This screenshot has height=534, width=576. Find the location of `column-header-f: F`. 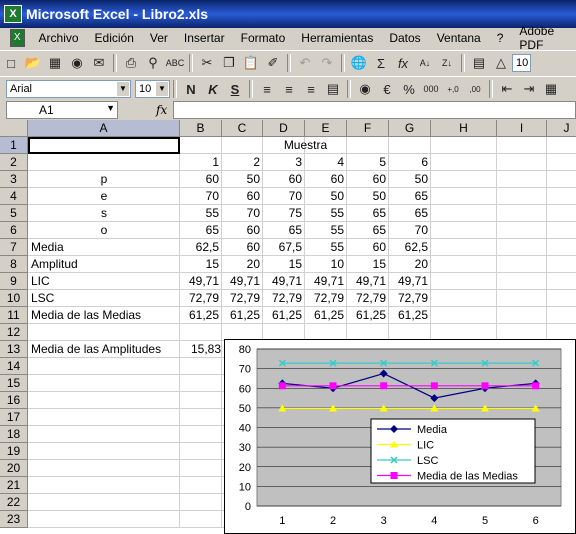

column-header-f: F is located at coordinates (368, 128).